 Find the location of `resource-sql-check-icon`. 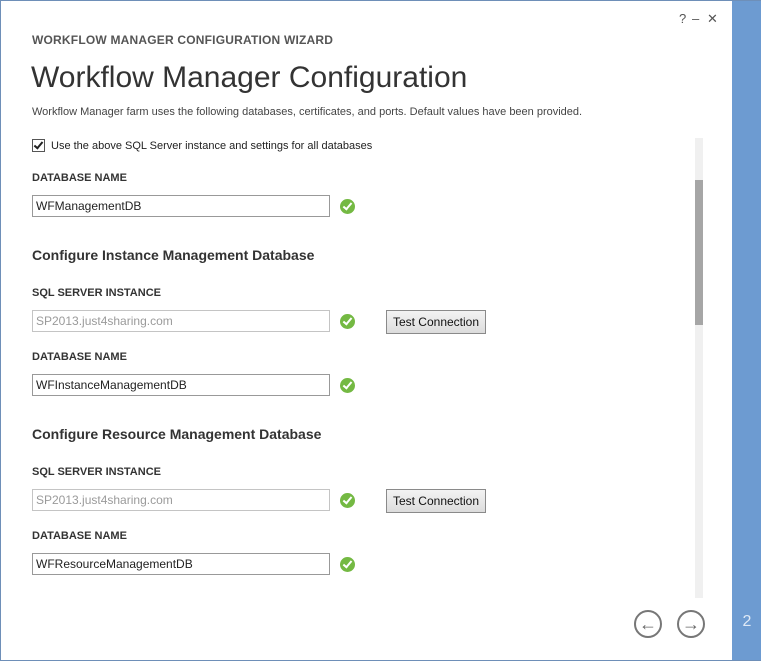

resource-sql-check-icon is located at coordinates (347, 500).